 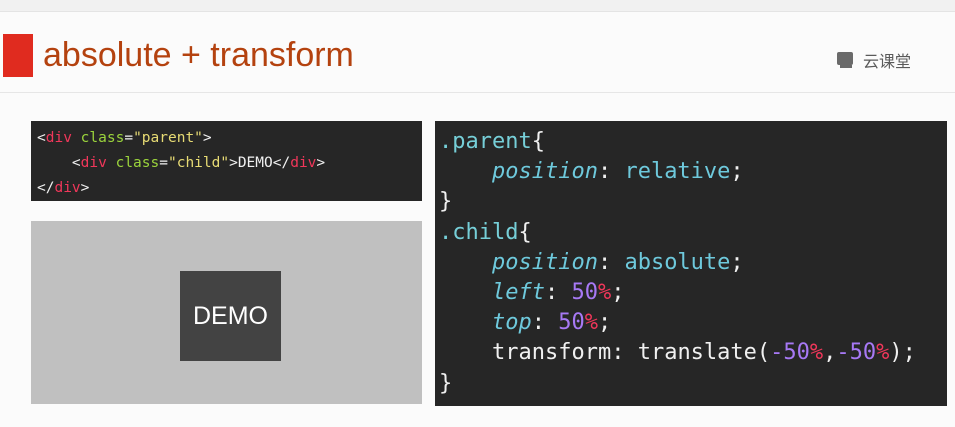 What do you see at coordinates (18, 55) in the screenshot?
I see `title-accent-bar` at bounding box center [18, 55].